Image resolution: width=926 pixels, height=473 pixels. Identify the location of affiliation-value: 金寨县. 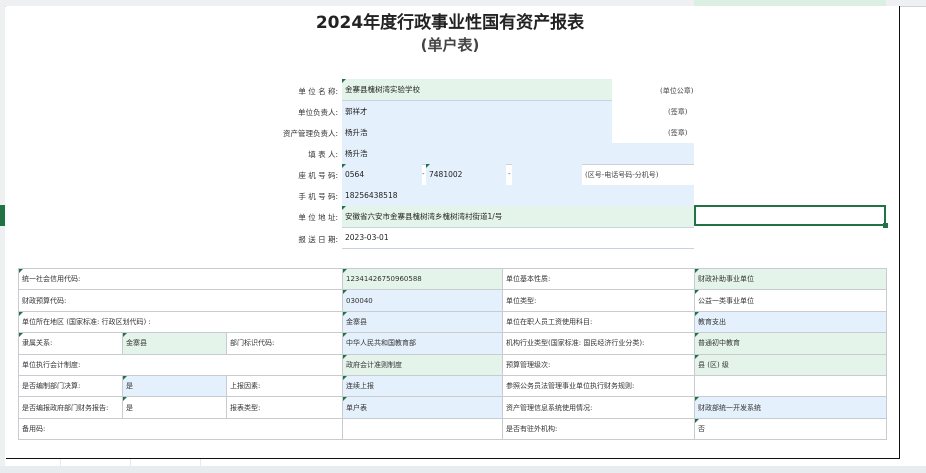
(174, 343).